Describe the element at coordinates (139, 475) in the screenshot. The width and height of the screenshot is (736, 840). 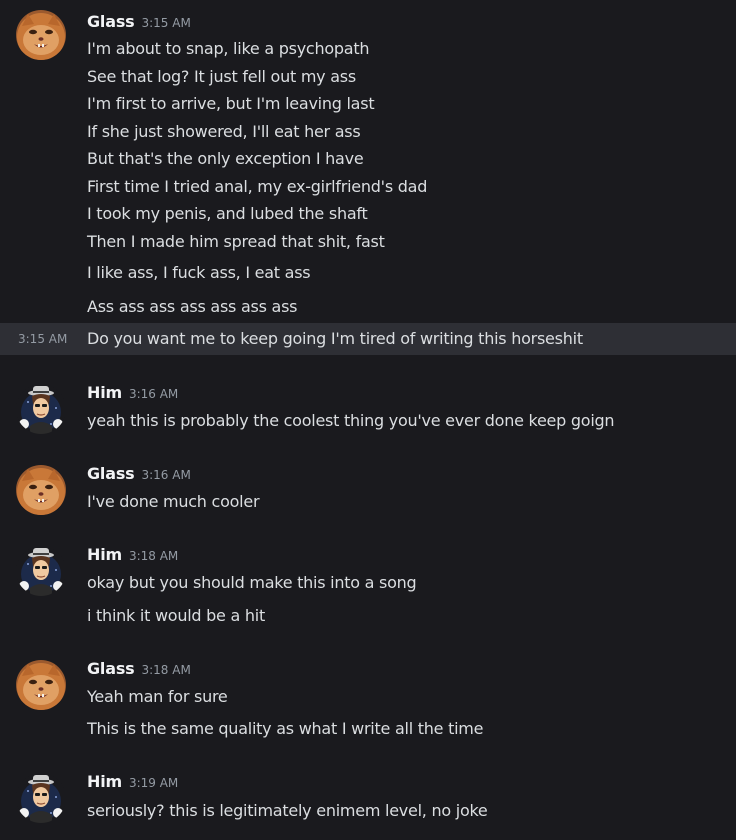
I see `message-header: Glass 3:16 AM` at that location.